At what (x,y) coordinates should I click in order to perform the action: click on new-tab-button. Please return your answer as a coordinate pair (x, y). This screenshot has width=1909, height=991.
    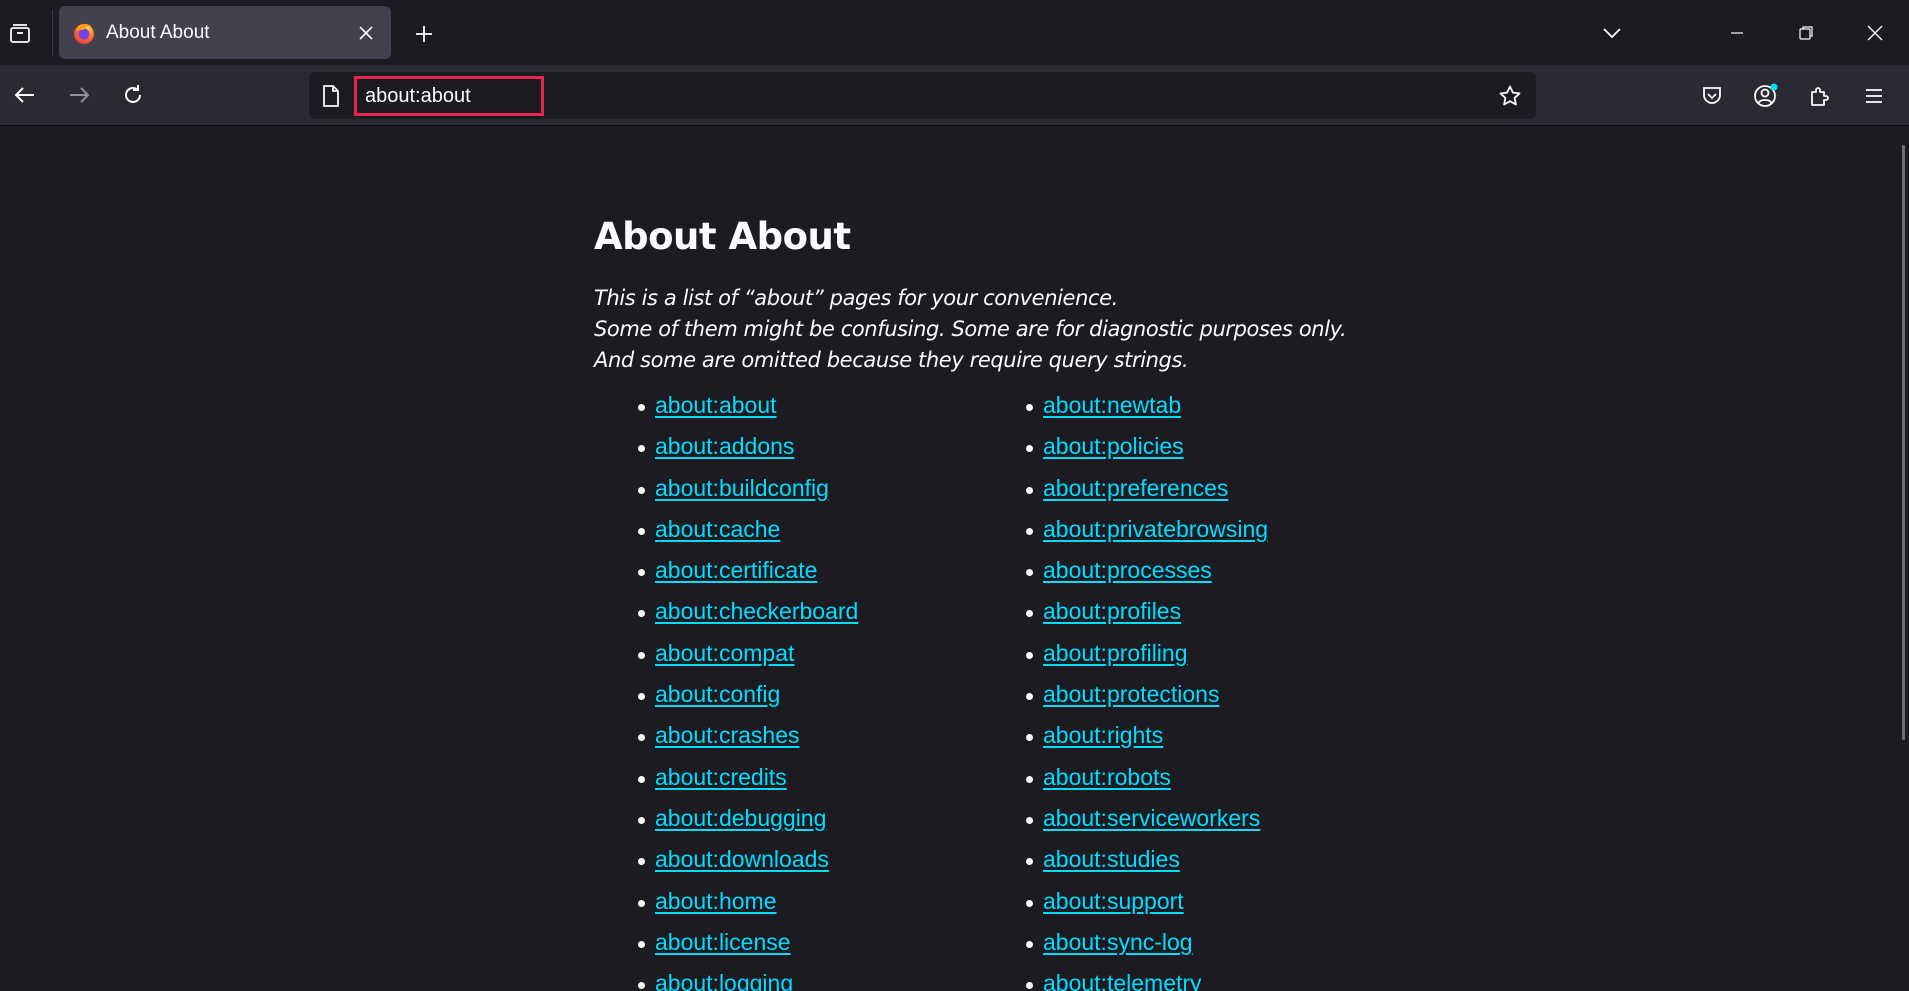
    Looking at the image, I should click on (424, 34).